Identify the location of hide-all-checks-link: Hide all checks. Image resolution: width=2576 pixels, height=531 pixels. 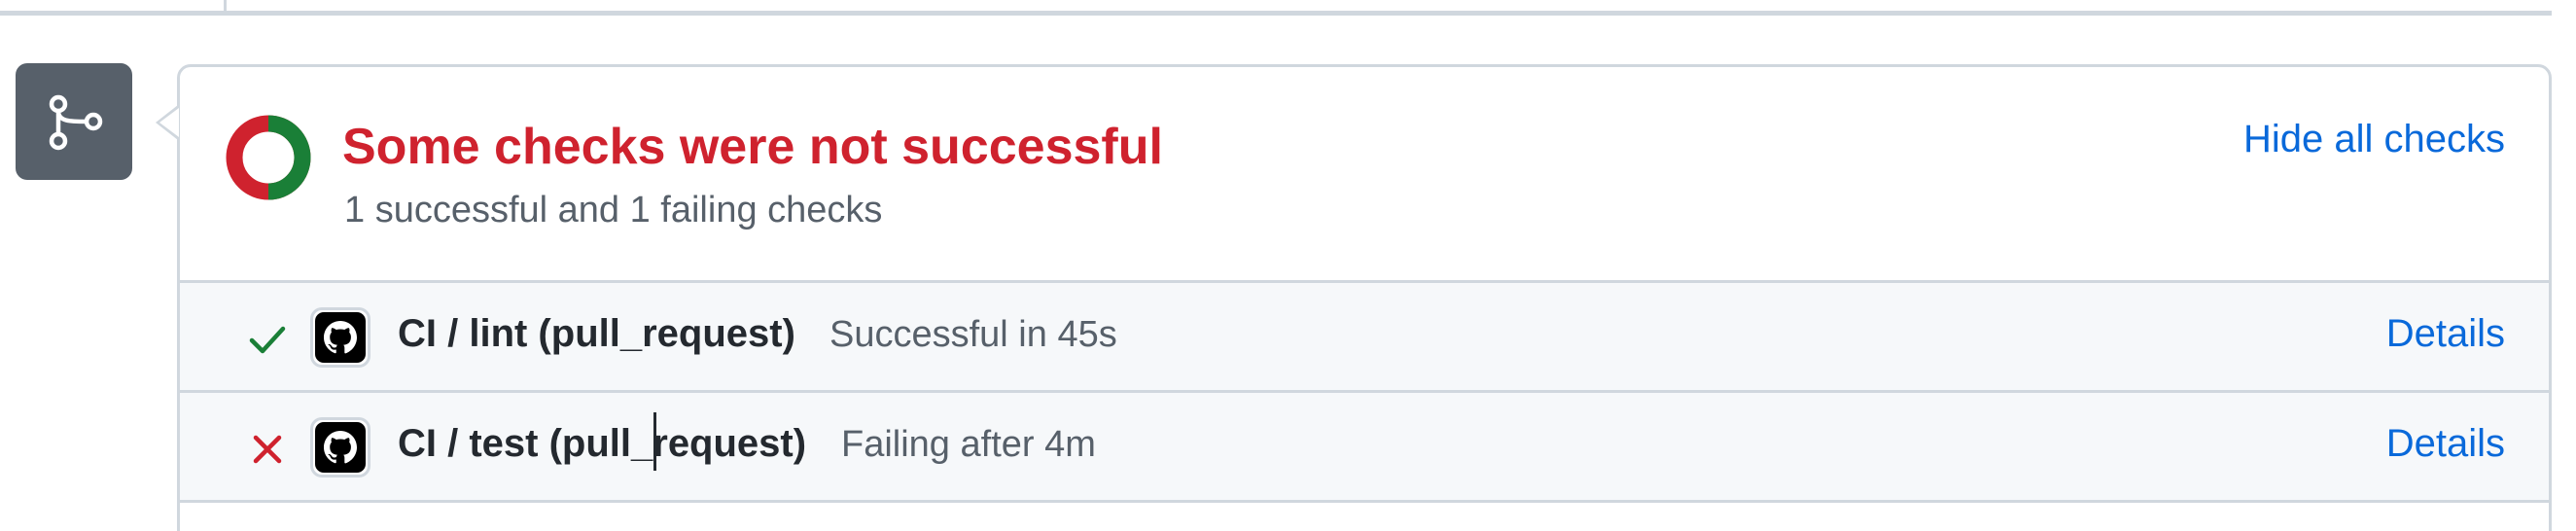
(2374, 139).